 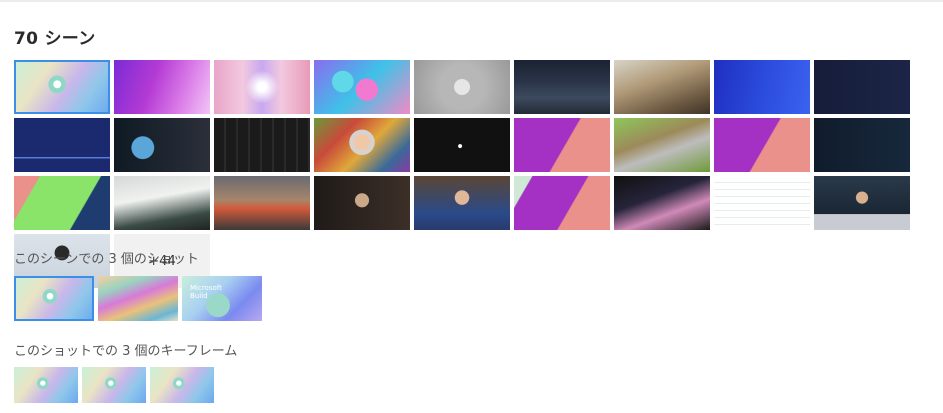 I want to click on top-divider, so click(x=471, y=1).